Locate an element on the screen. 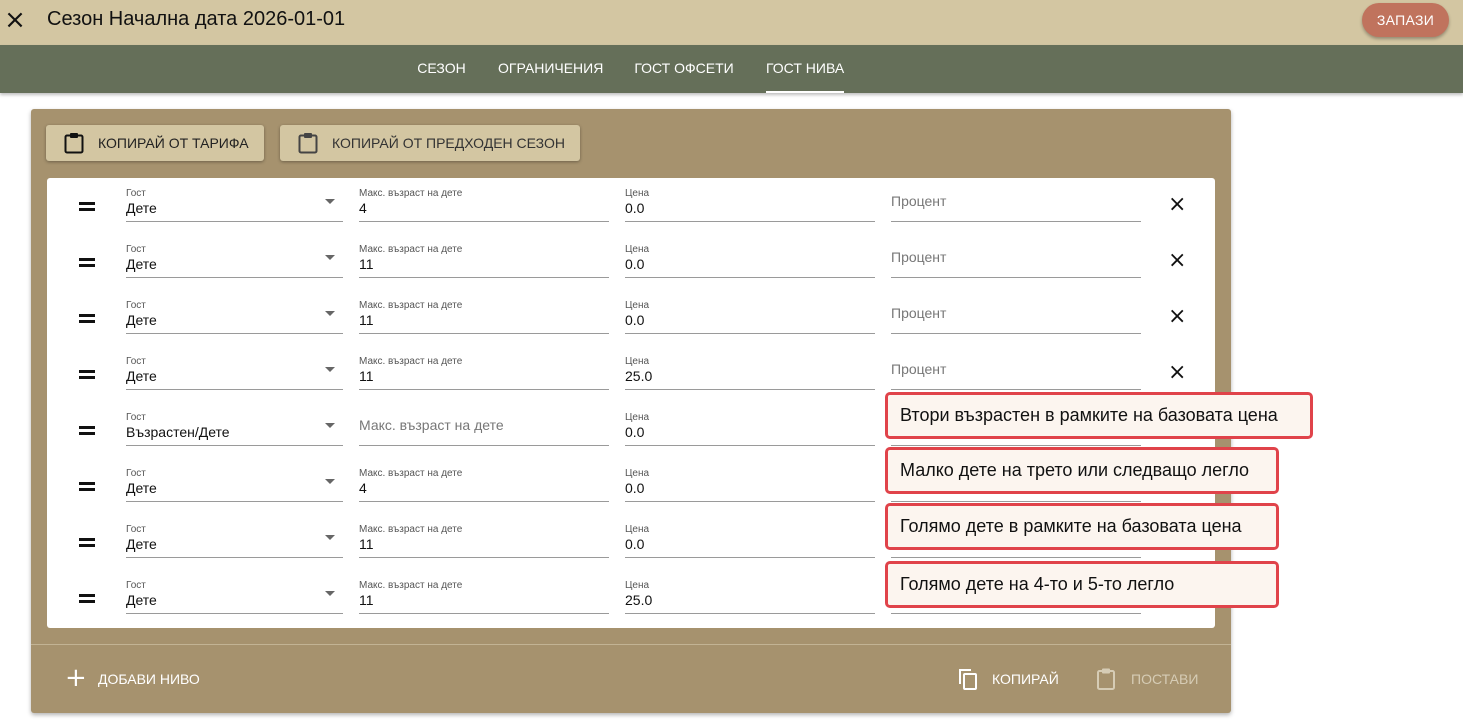 The image size is (1463, 726). top-bar: × Сезон Начална дата 2026-01-01 ЗАПАЗИ is located at coordinates (731, 22).